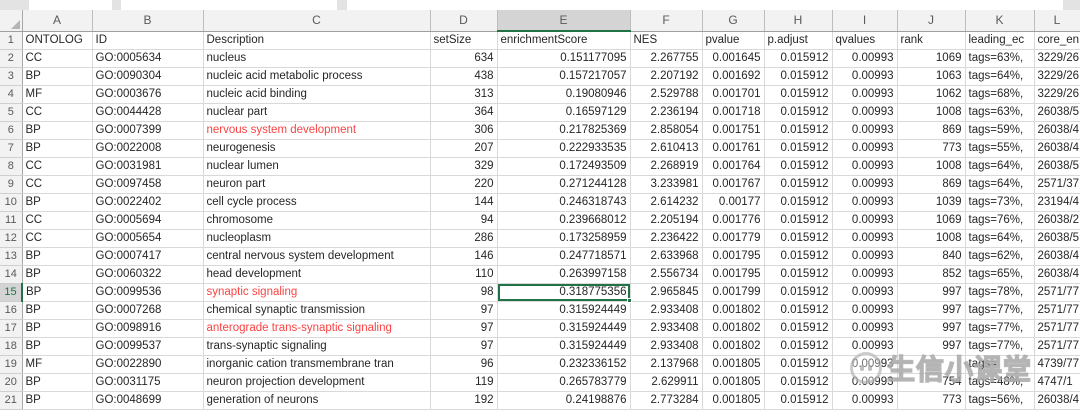  I want to click on cell-D6: 306, so click(464, 130).